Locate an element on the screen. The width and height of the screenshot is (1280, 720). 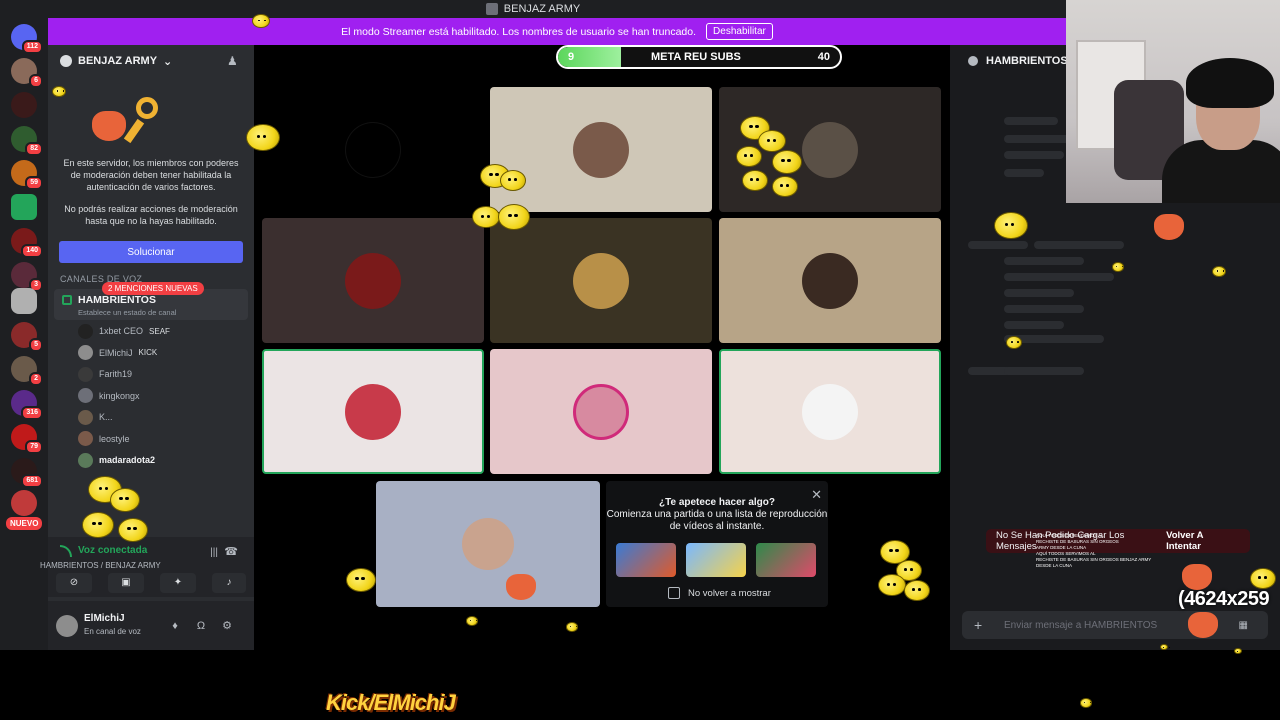
server-icon-6: 140 is located at coordinates (27, 243).